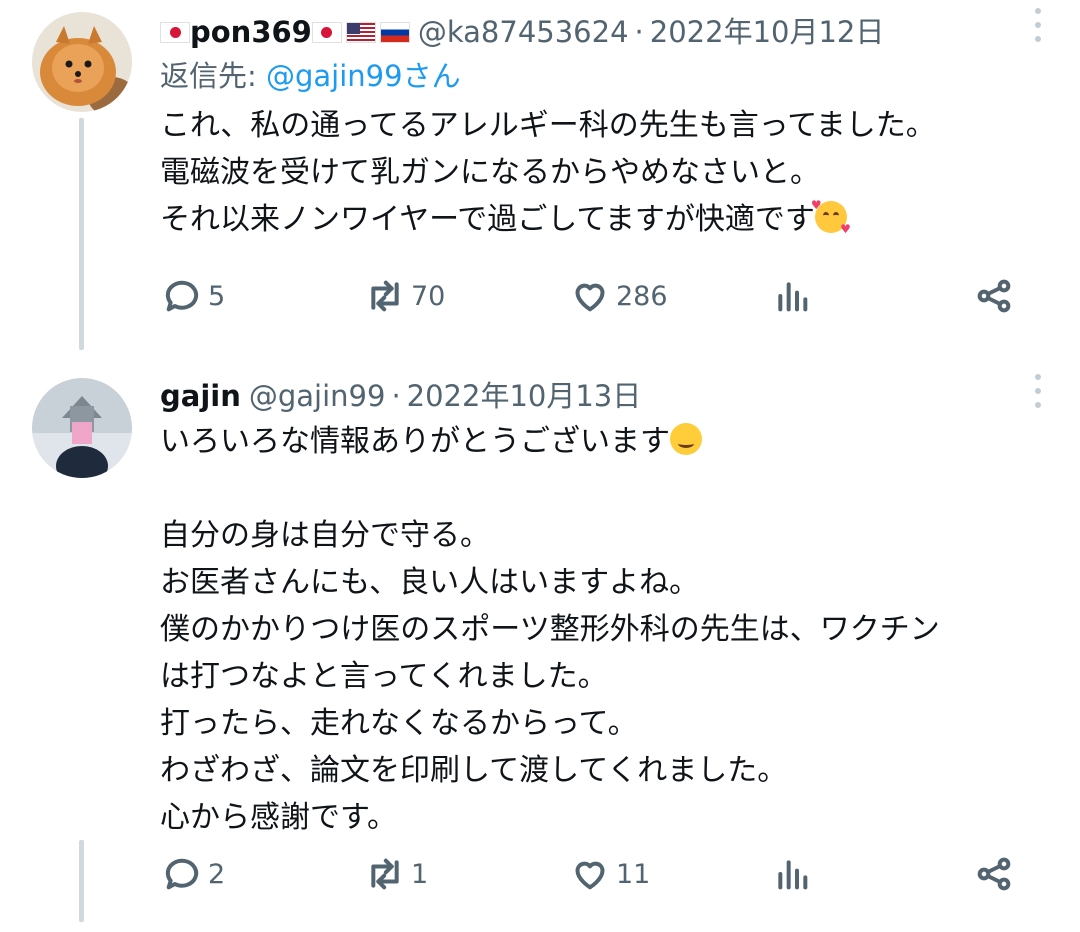  Describe the element at coordinates (317, 396) in the screenshot. I see `user-handle: @gajin99` at that location.